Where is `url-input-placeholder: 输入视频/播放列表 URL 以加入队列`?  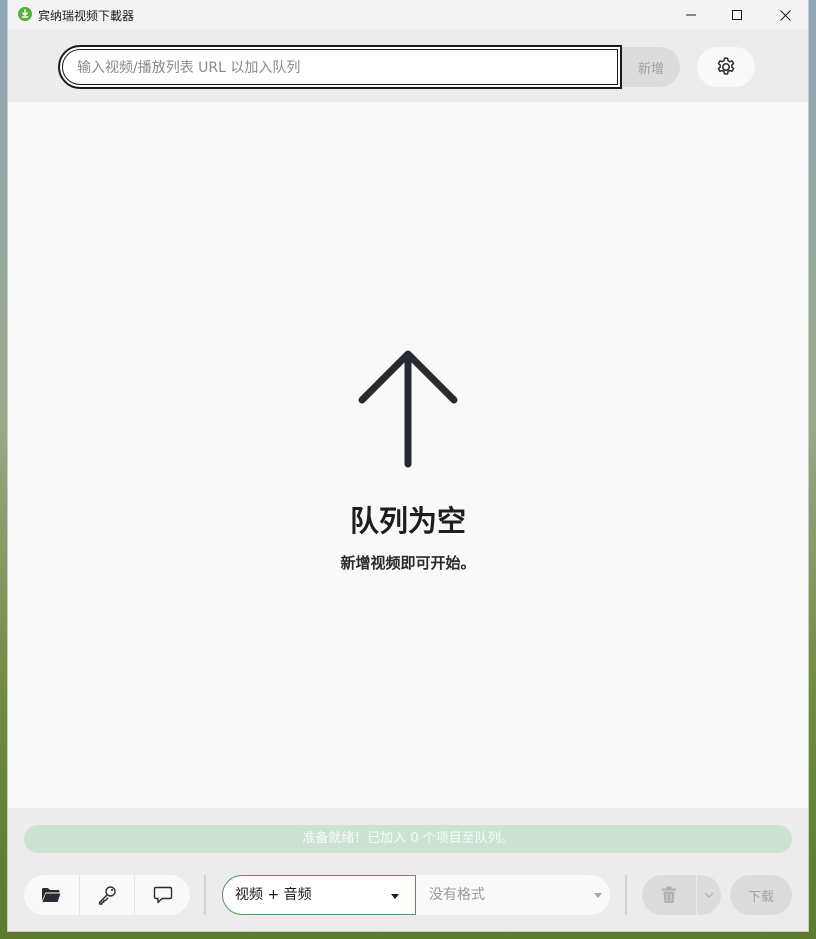 url-input-placeholder: 输入视频/播放列表 URL 以加入队列 is located at coordinates (189, 68).